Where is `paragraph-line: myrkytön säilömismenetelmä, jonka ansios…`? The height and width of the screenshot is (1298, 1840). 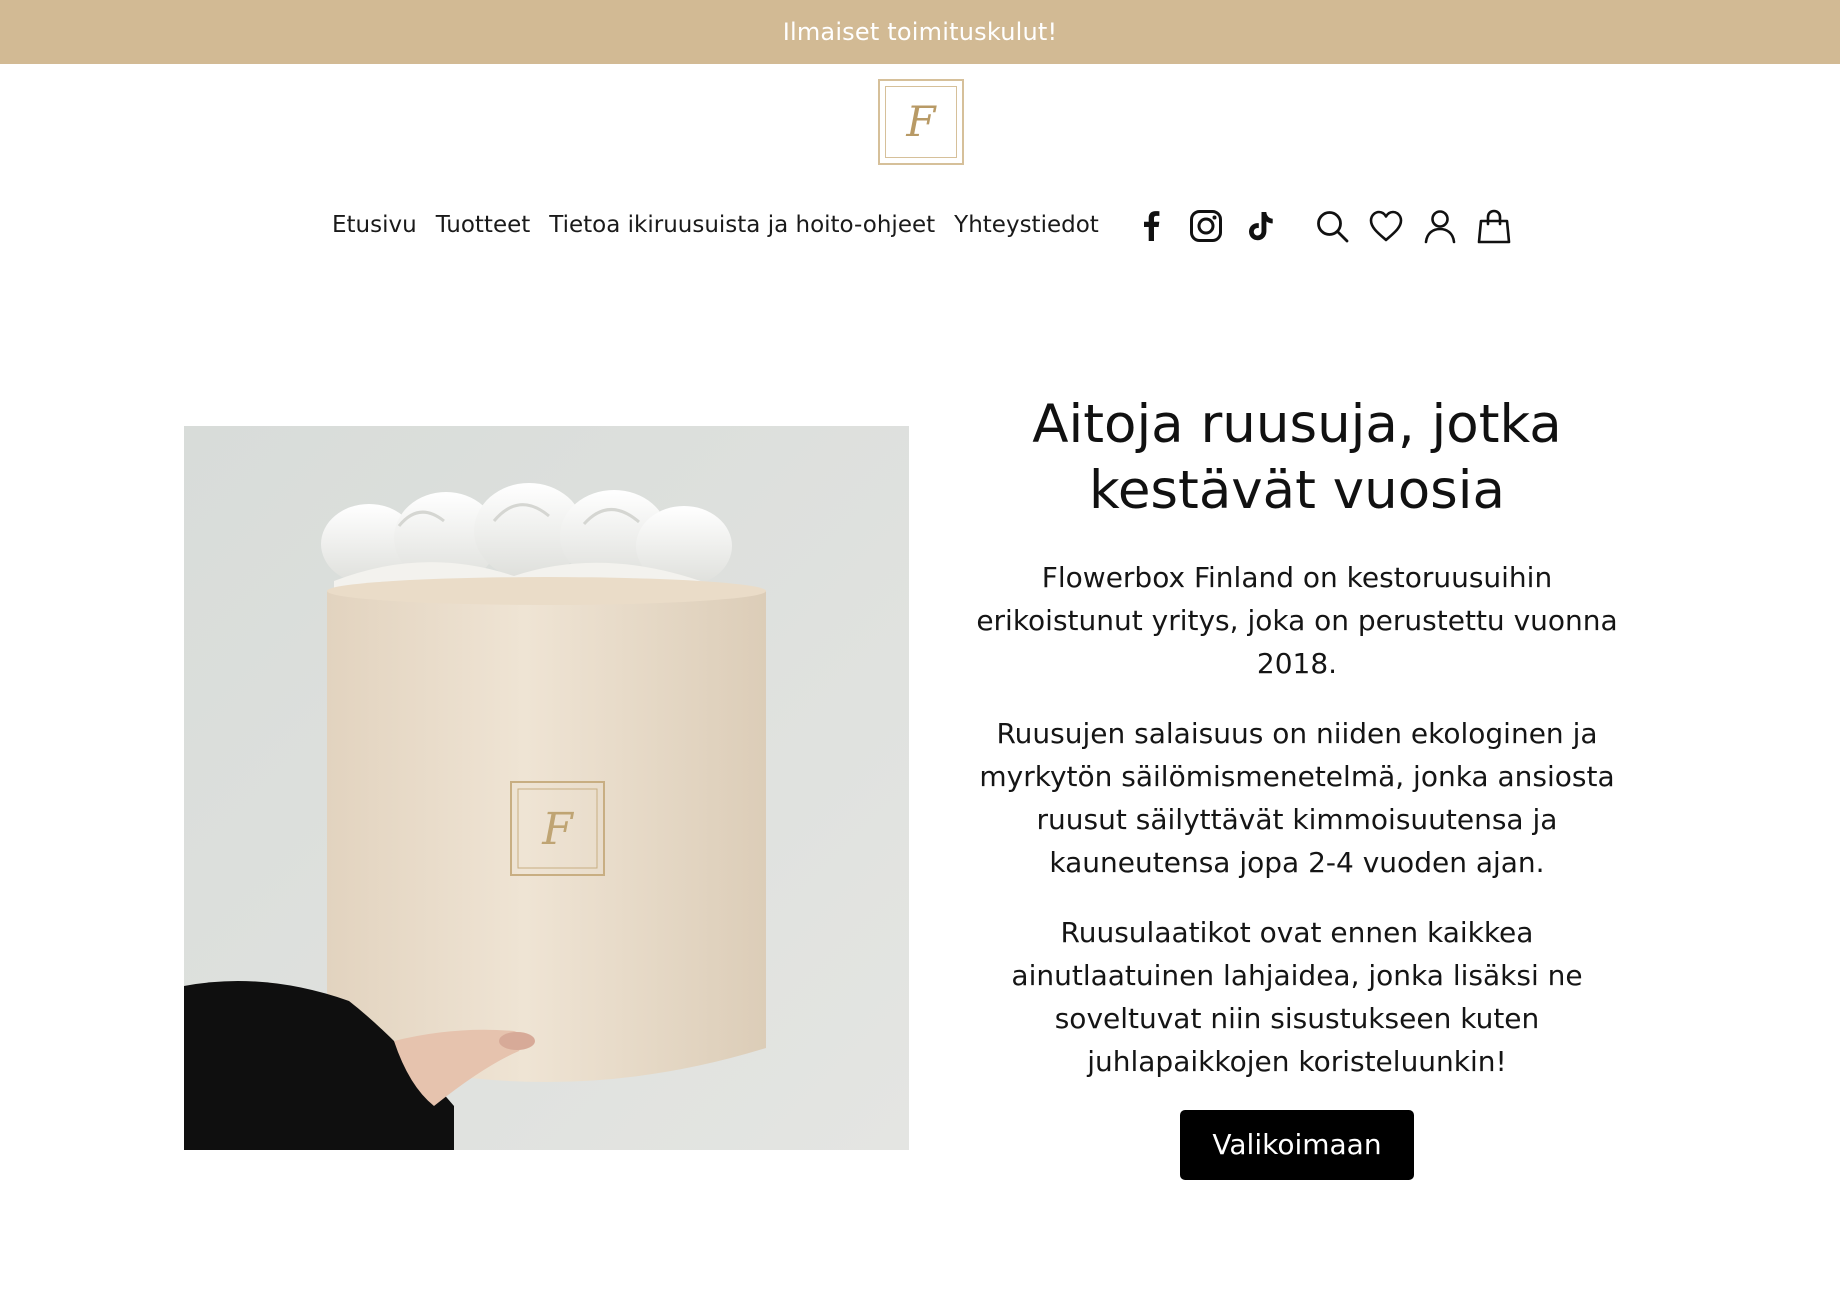 paragraph-line: myrkytön säilömismenetelmä, jonka ansios… is located at coordinates (1297, 776).